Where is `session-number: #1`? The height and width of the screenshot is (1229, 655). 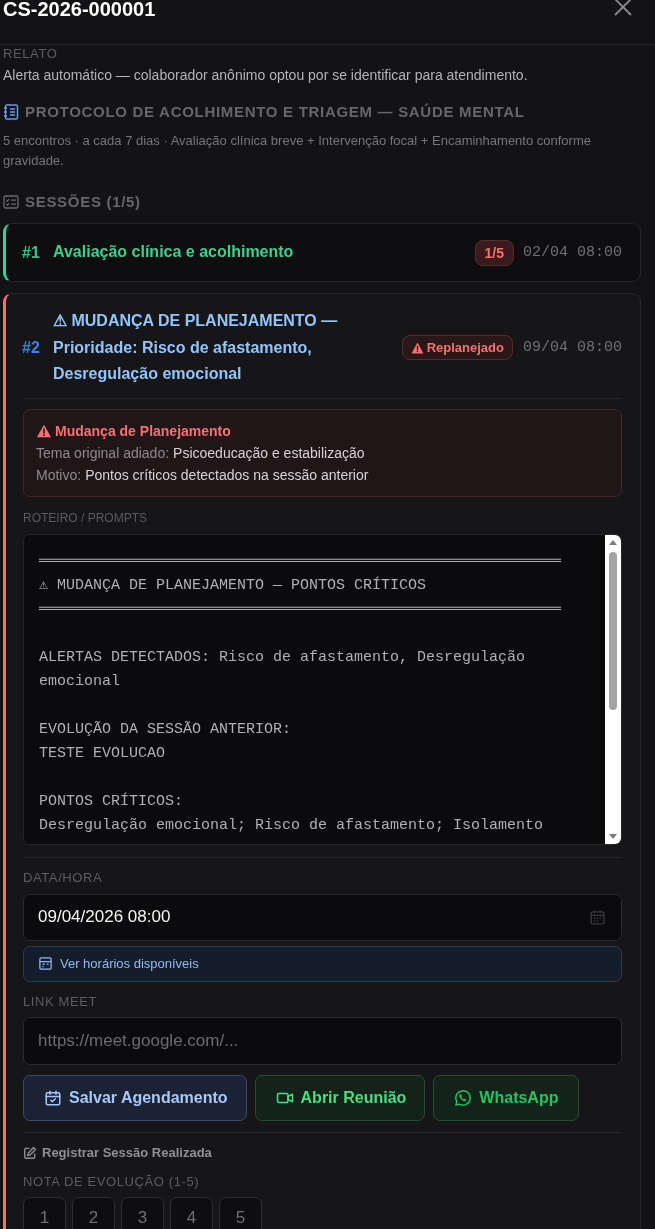
session-number: #1 is located at coordinates (31, 252).